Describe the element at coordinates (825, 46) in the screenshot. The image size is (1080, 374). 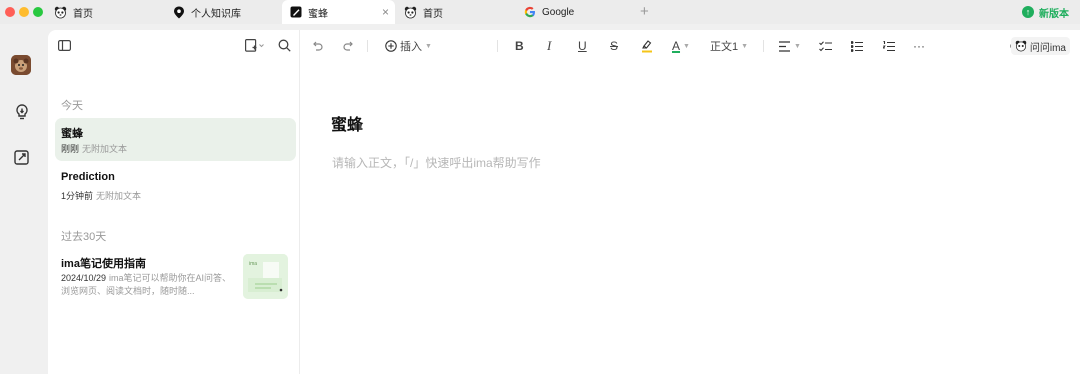
I see `checklist-icon` at that location.